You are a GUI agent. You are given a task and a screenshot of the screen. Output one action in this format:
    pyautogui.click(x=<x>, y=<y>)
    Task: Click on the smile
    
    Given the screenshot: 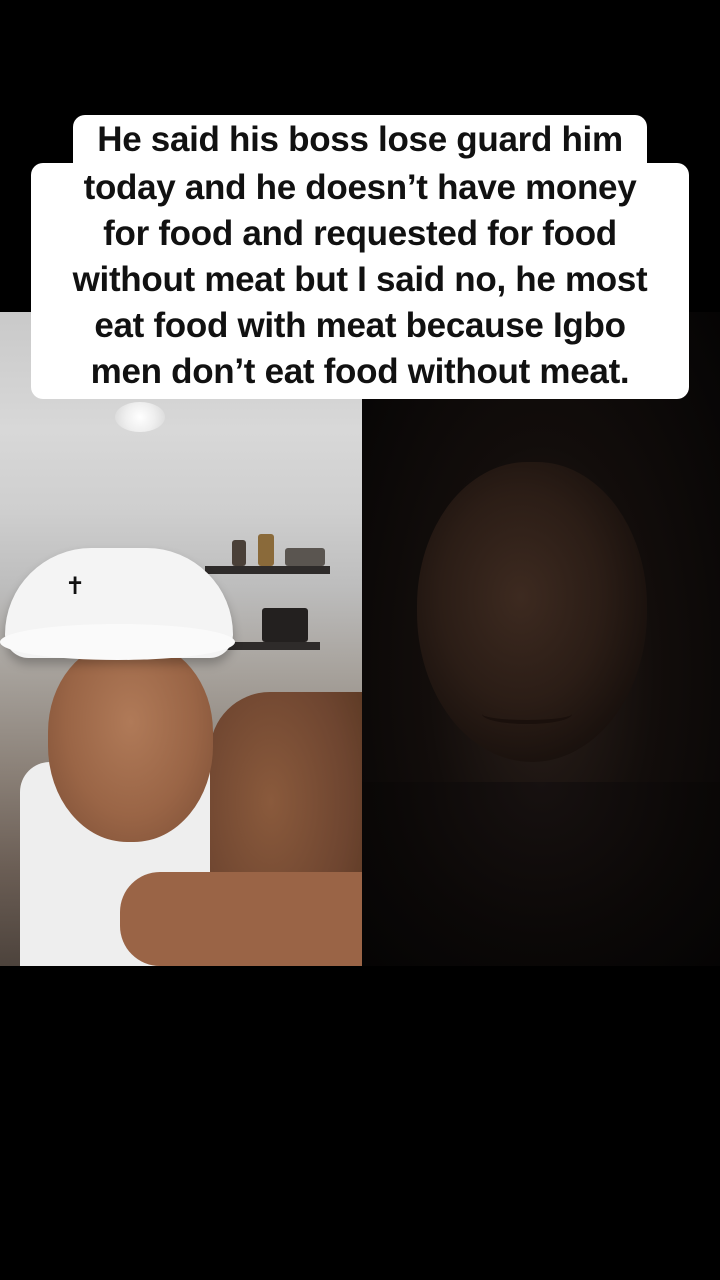 What is the action you would take?
    pyautogui.click(x=527, y=714)
    